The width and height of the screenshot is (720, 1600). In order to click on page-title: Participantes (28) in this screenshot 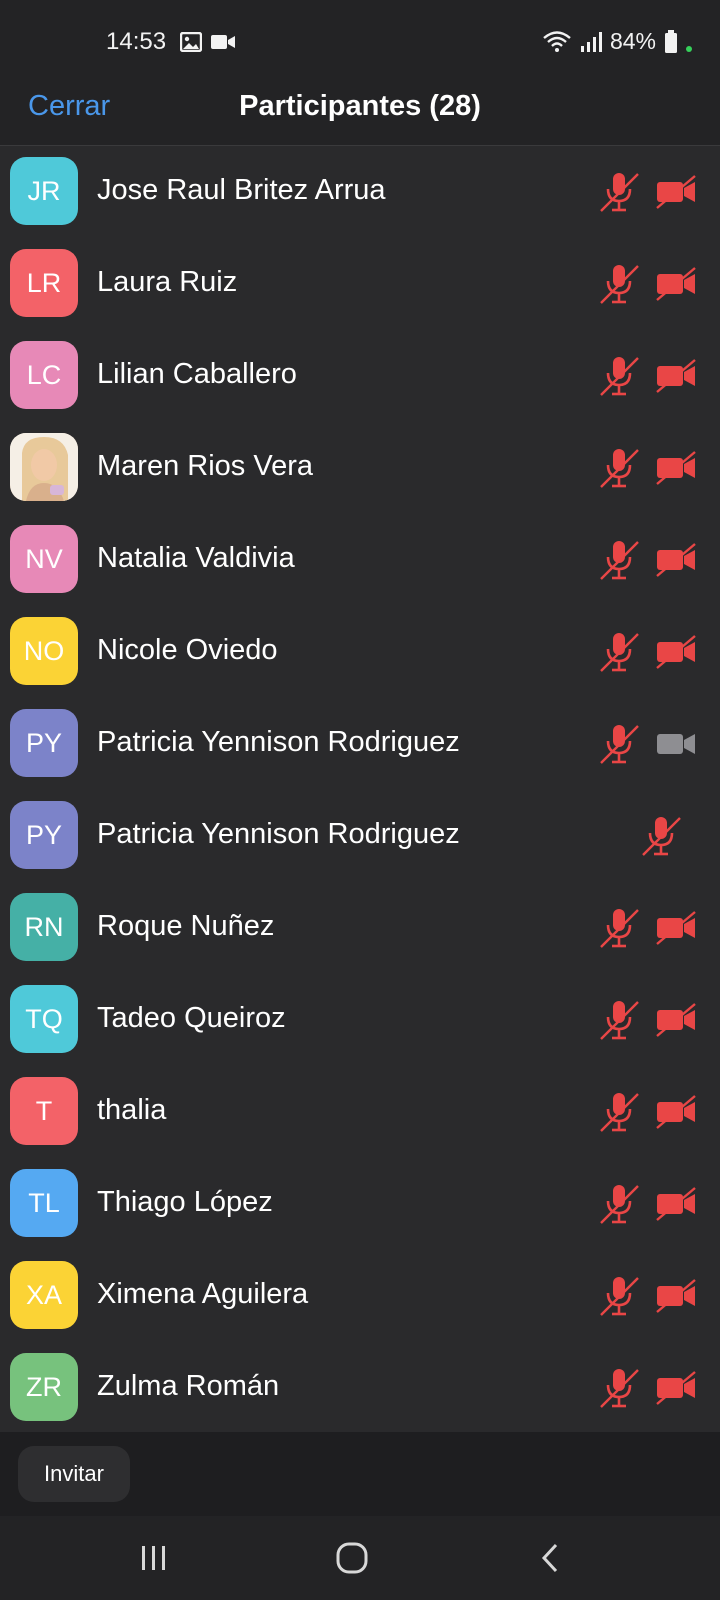, I will do `click(360, 106)`.